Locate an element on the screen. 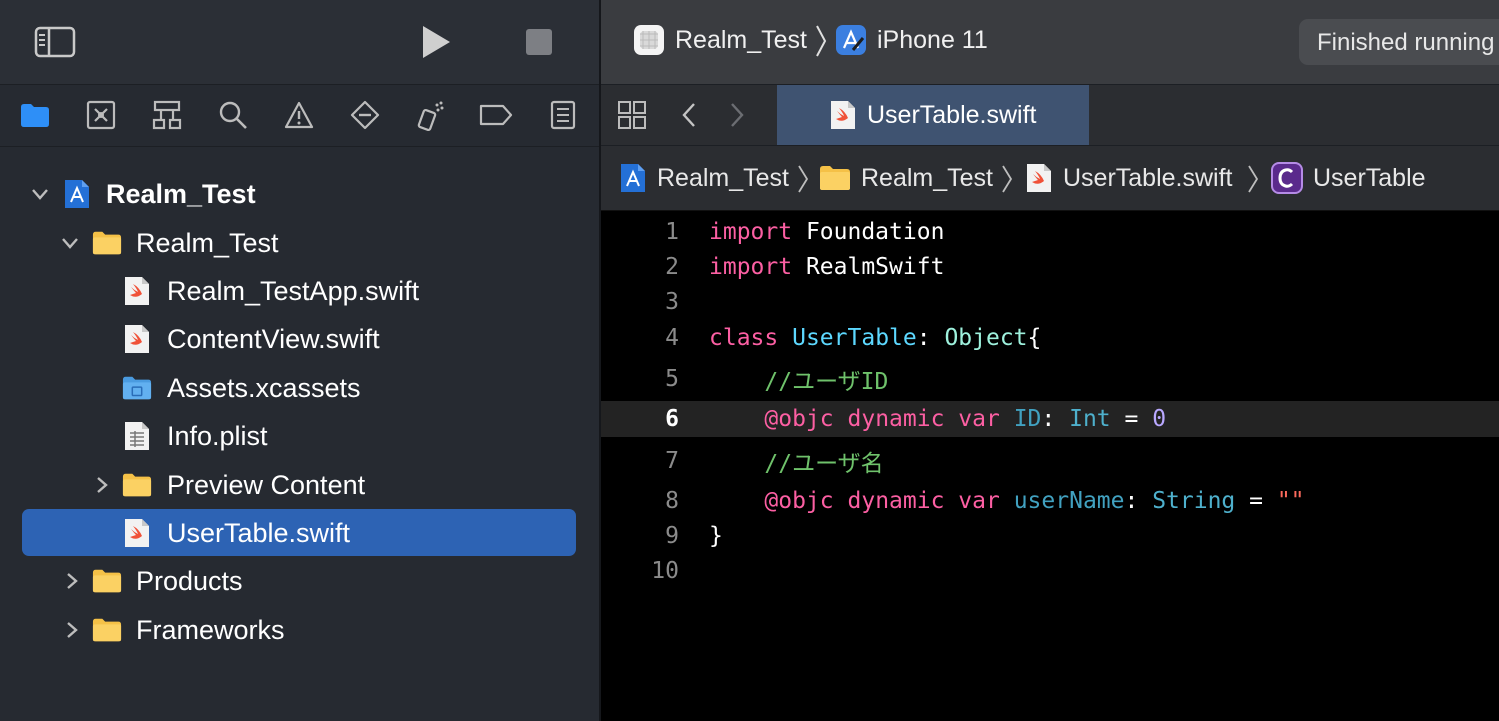 The image size is (1499, 721). symbol-navigator-icon is located at coordinates (167, 115).